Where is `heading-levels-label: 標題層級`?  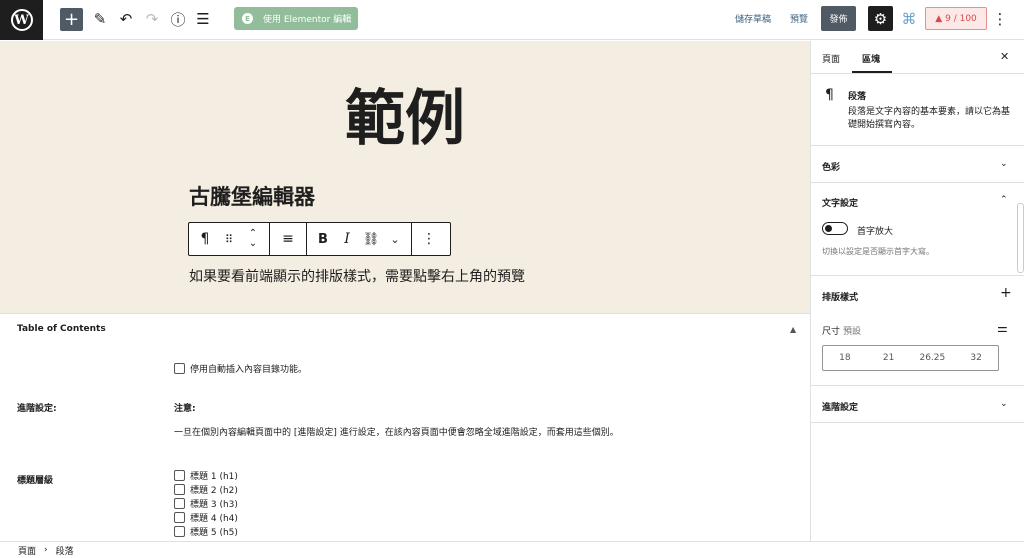 heading-levels-label: 標題層級 is located at coordinates (35, 481).